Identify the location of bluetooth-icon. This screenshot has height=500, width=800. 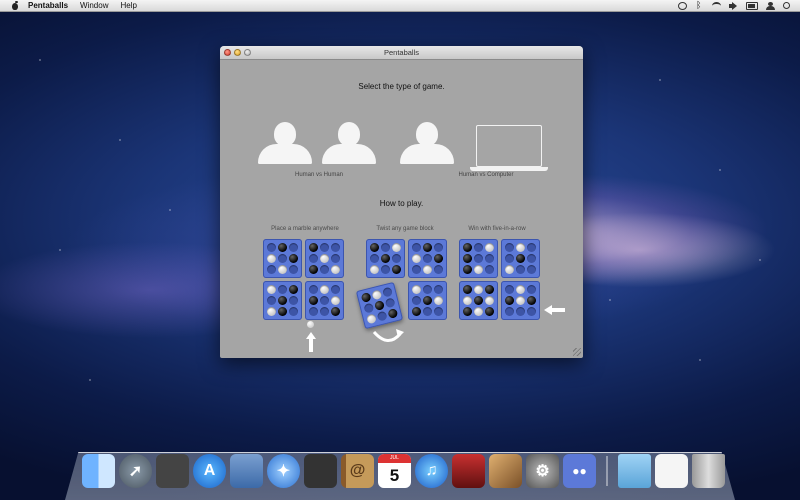
(699, 5).